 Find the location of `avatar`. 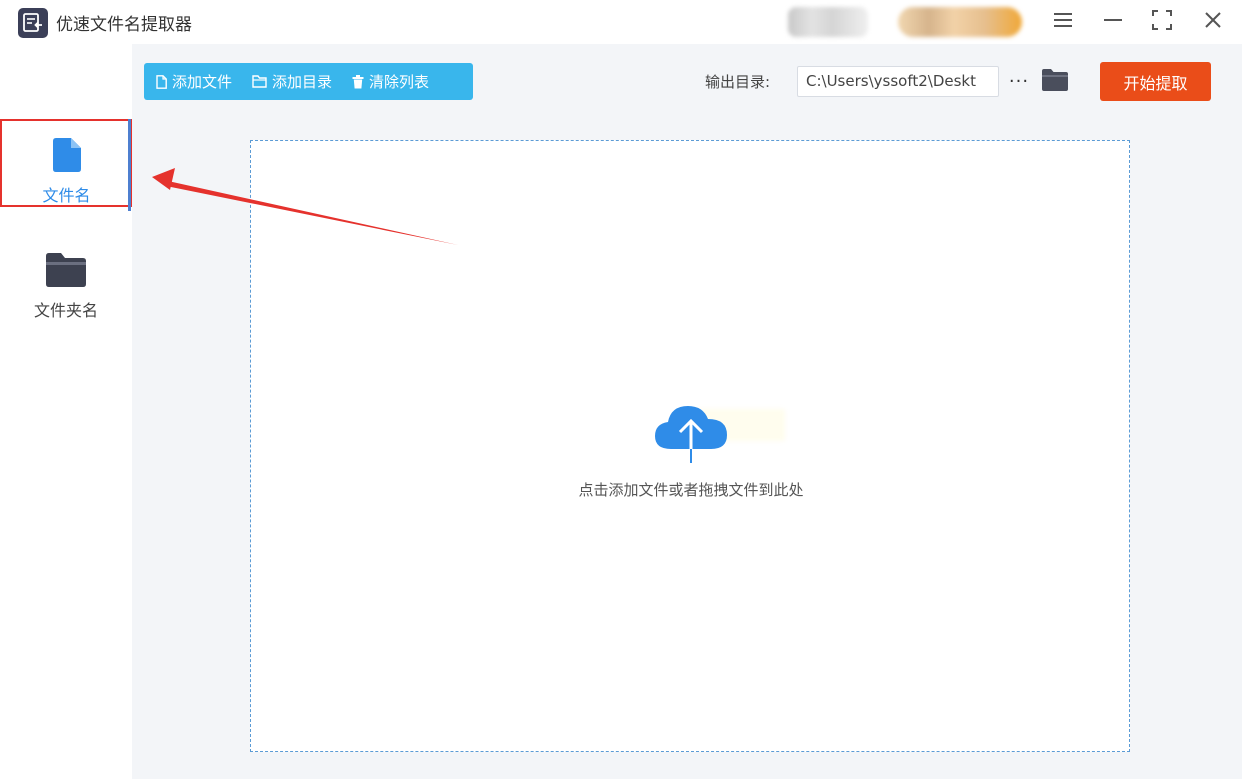

avatar is located at coordinates (828, 22).